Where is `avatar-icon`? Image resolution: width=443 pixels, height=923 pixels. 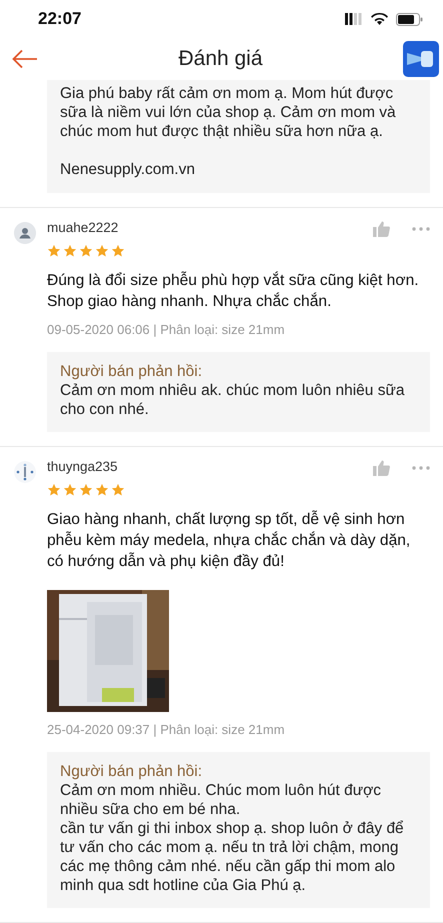
avatar-icon is located at coordinates (25, 472).